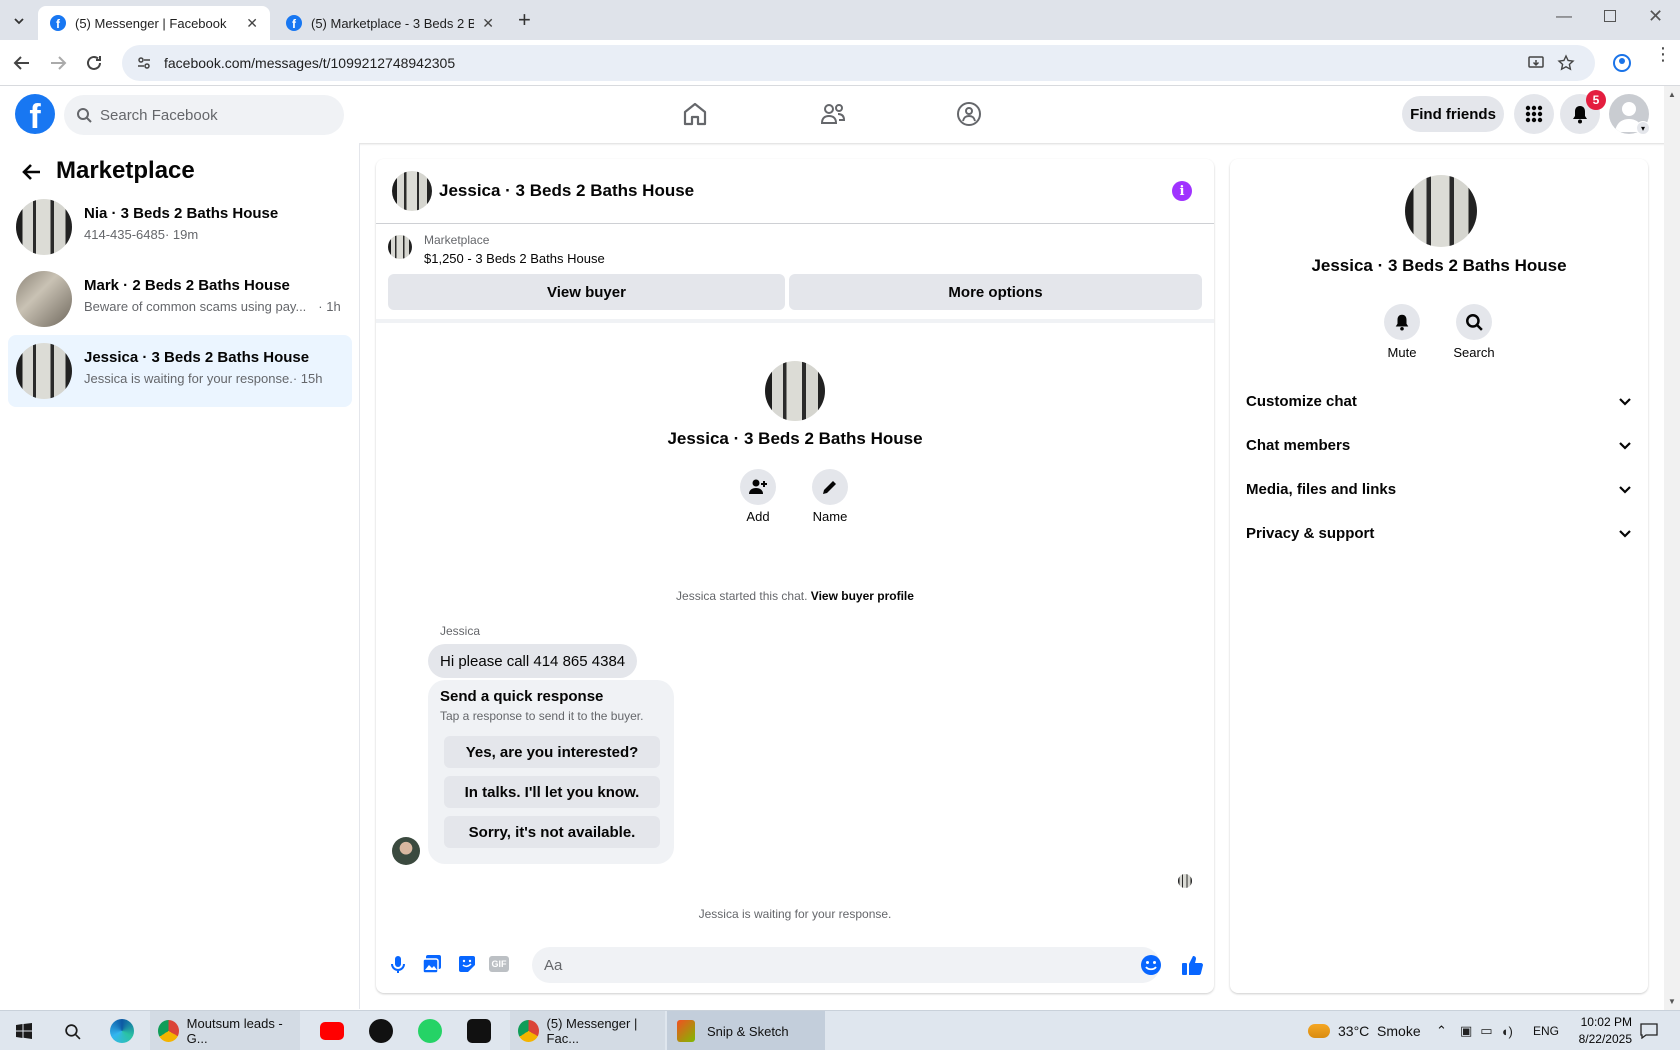 Image resolution: width=1680 pixels, height=1050 pixels. What do you see at coordinates (830, 487) in the screenshot?
I see `edit-name-button` at bounding box center [830, 487].